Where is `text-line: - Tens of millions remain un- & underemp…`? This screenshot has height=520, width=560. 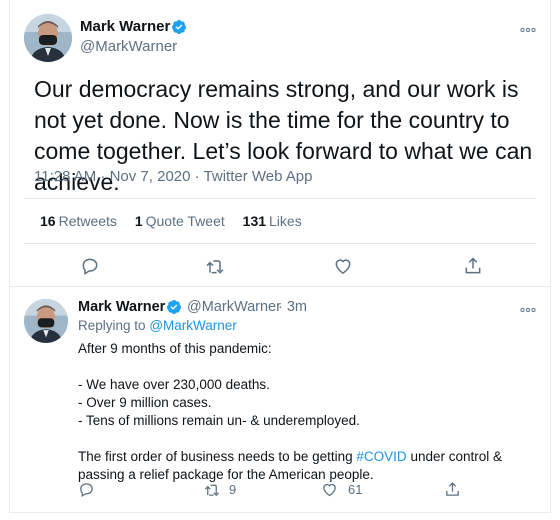 text-line: - Tens of millions remain un- & underemp… is located at coordinates (219, 420).